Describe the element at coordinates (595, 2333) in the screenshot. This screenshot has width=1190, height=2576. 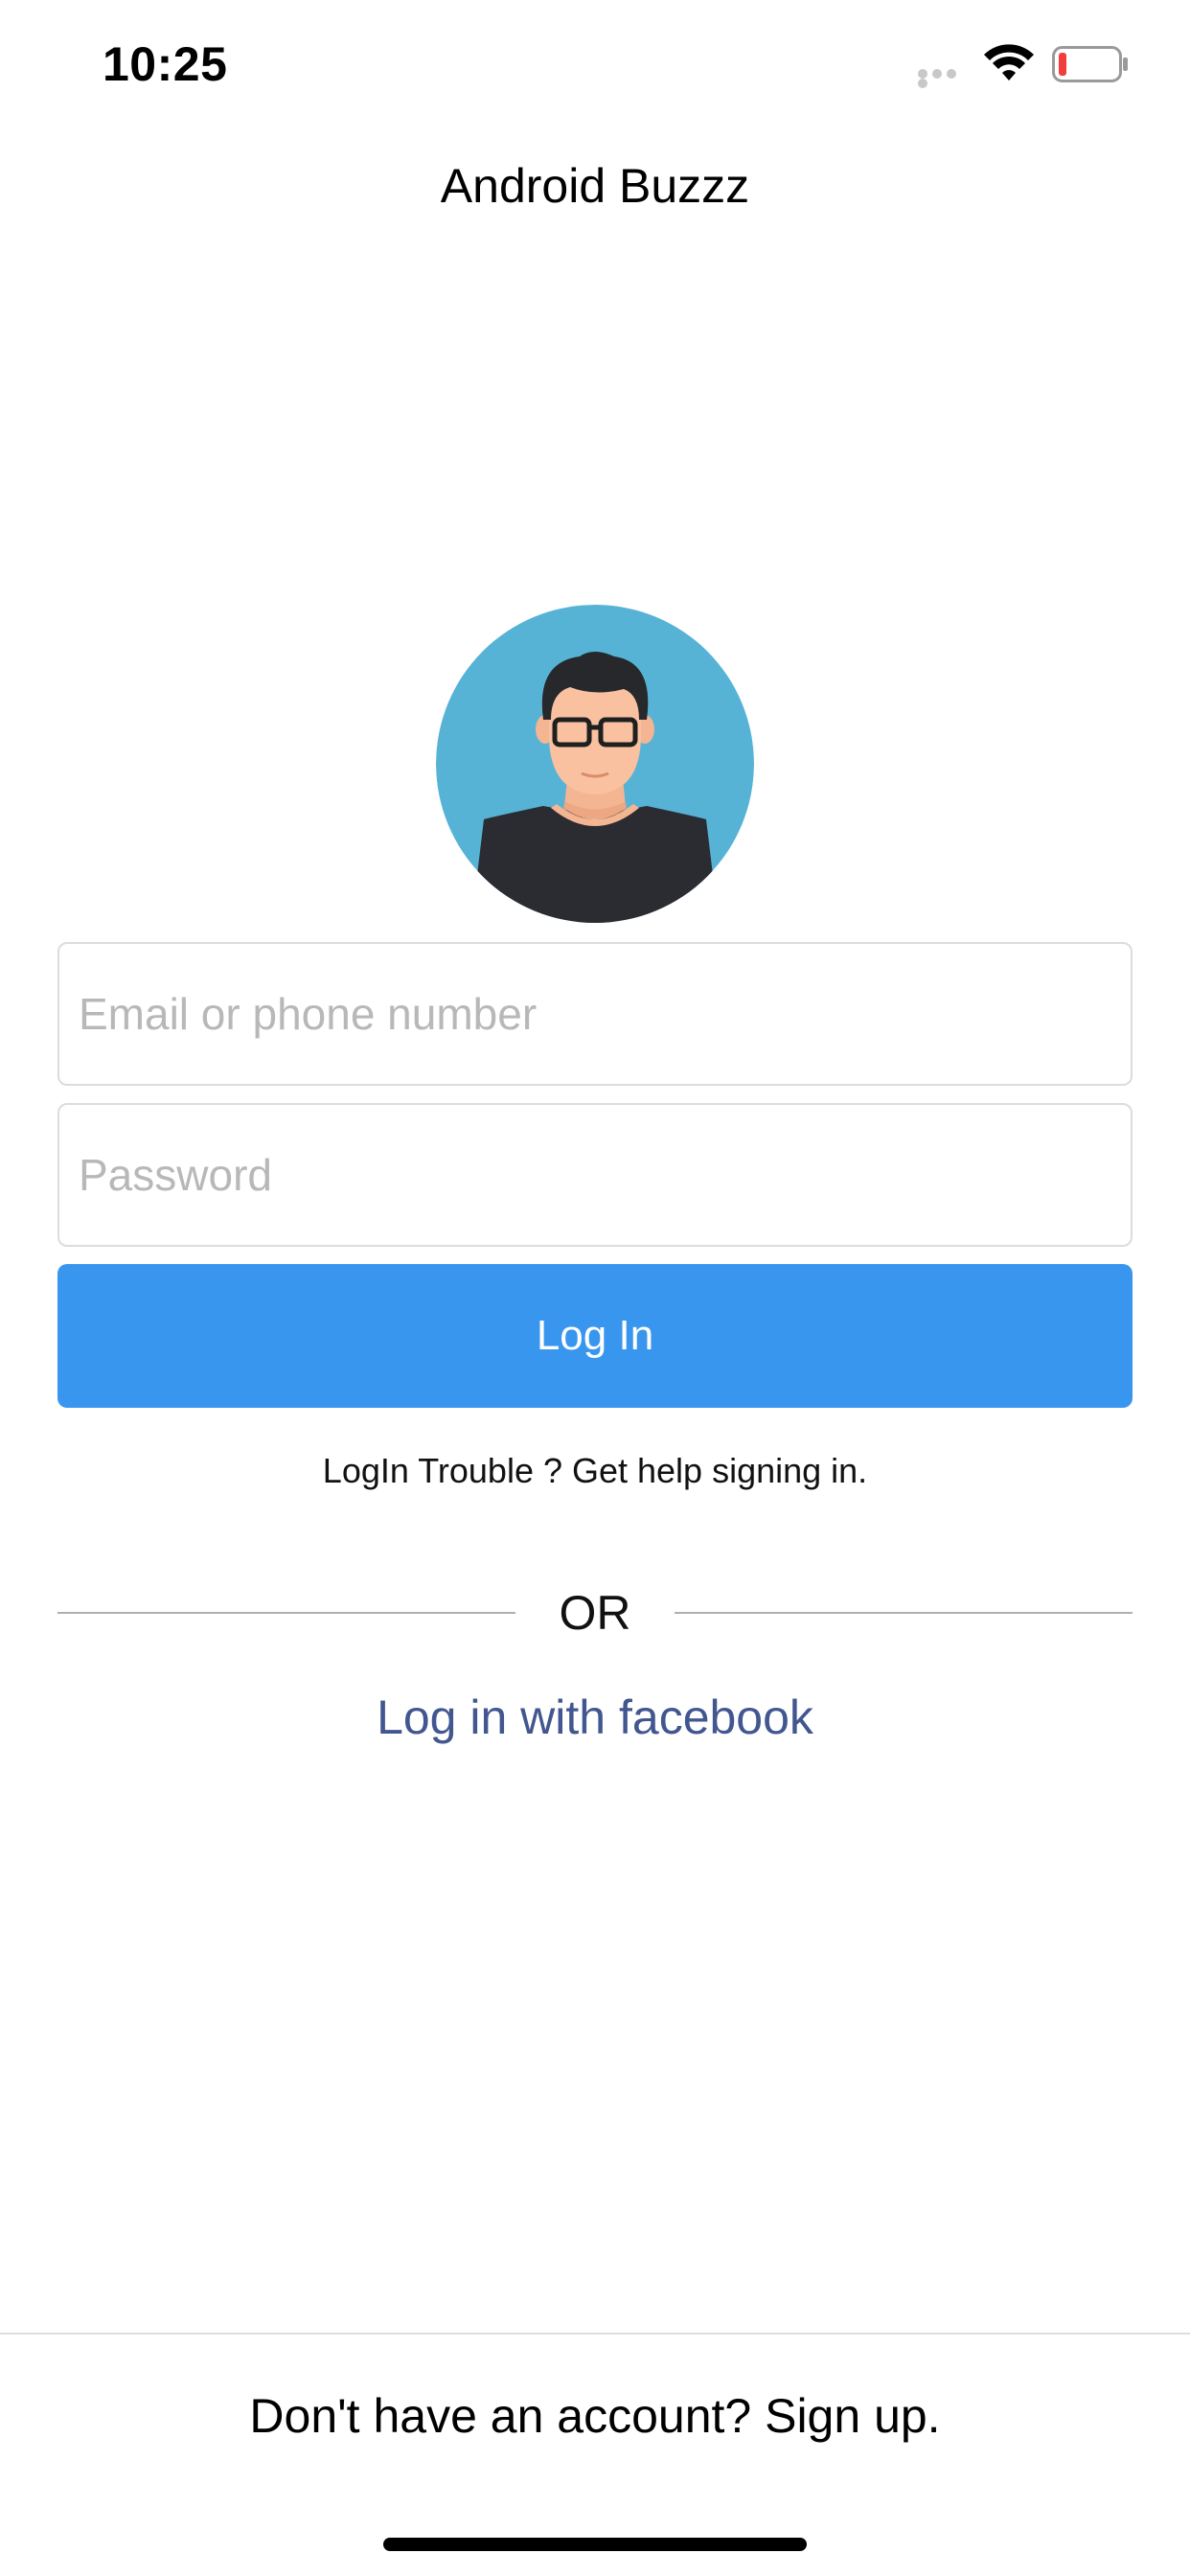
I see `footer-divider` at that location.